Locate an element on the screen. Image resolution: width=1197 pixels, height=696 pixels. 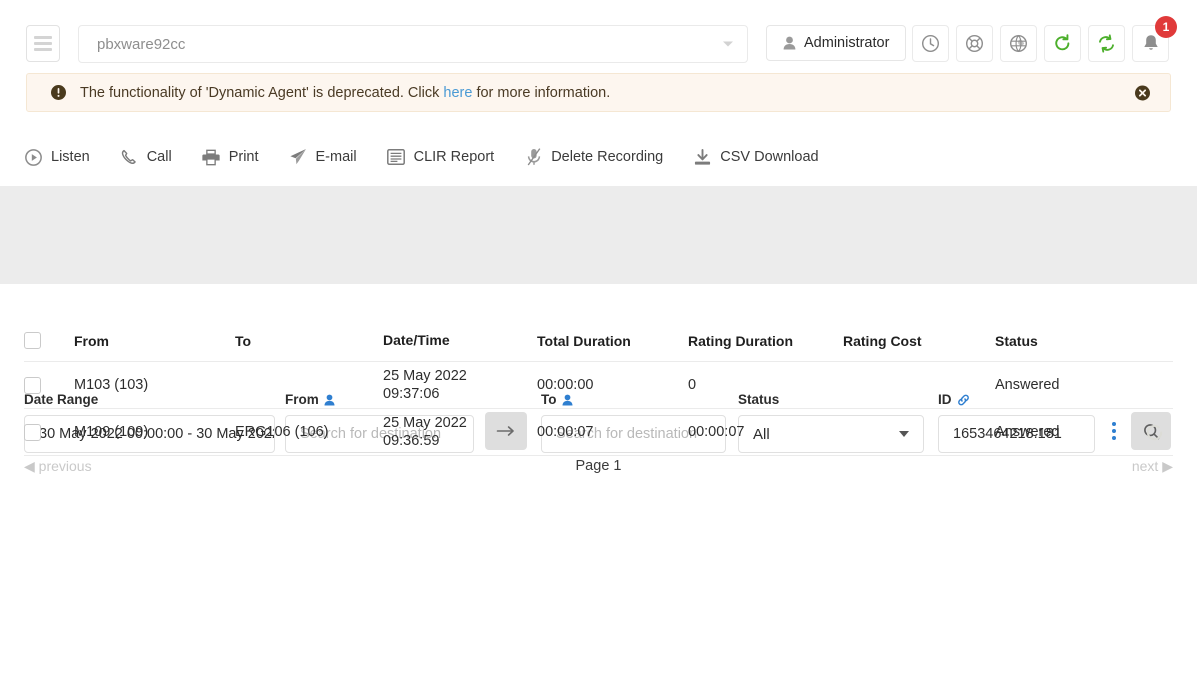
bell-icon is located at coordinates (1150, 42).